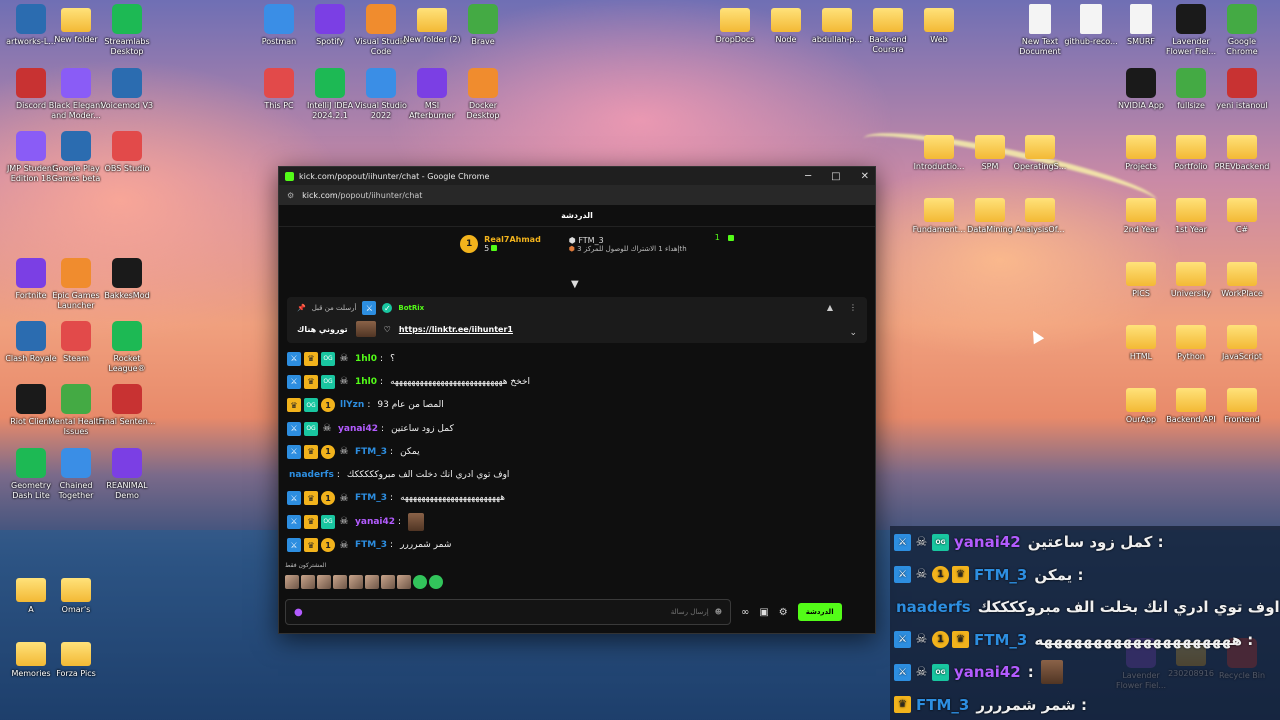  Describe the element at coordinates (1085, 574) in the screenshot. I see `overlay-message: ⚔ ☠ 1 ♛ FTM_3 يمكن :` at that location.